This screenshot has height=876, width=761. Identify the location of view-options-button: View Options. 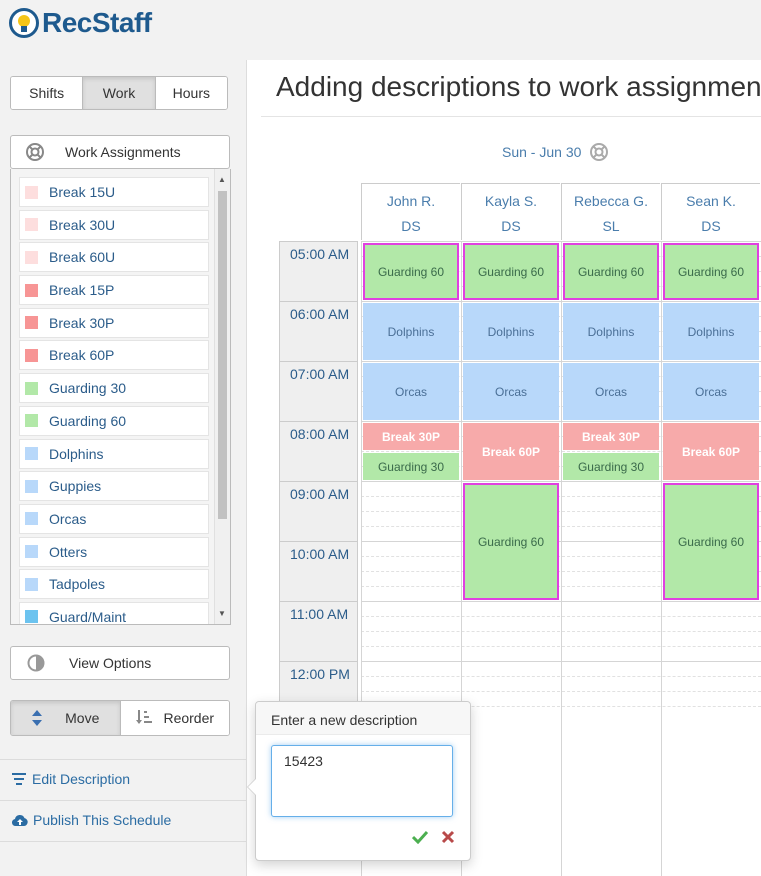
(120, 663).